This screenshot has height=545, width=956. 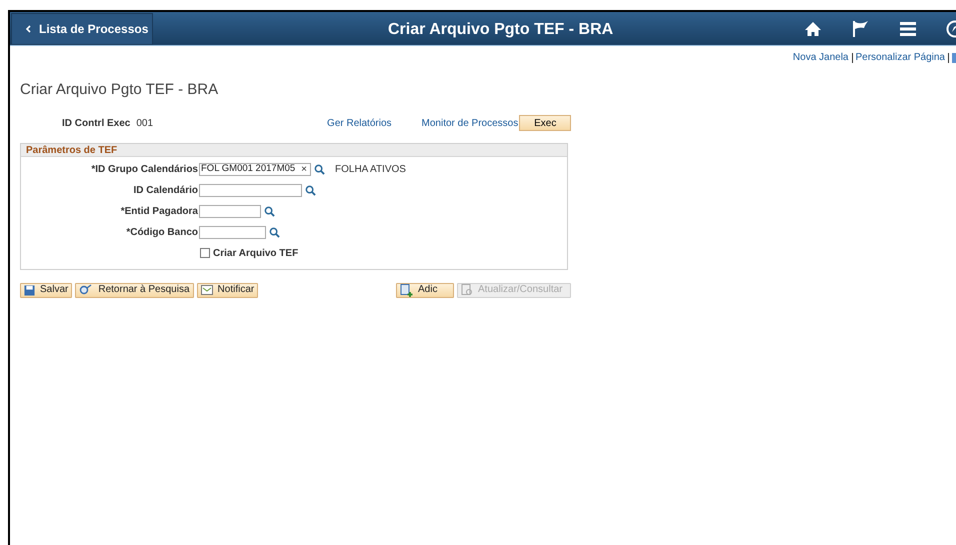 I want to click on input-field: FOL GM001 2017M05 ×, so click(x=255, y=169).